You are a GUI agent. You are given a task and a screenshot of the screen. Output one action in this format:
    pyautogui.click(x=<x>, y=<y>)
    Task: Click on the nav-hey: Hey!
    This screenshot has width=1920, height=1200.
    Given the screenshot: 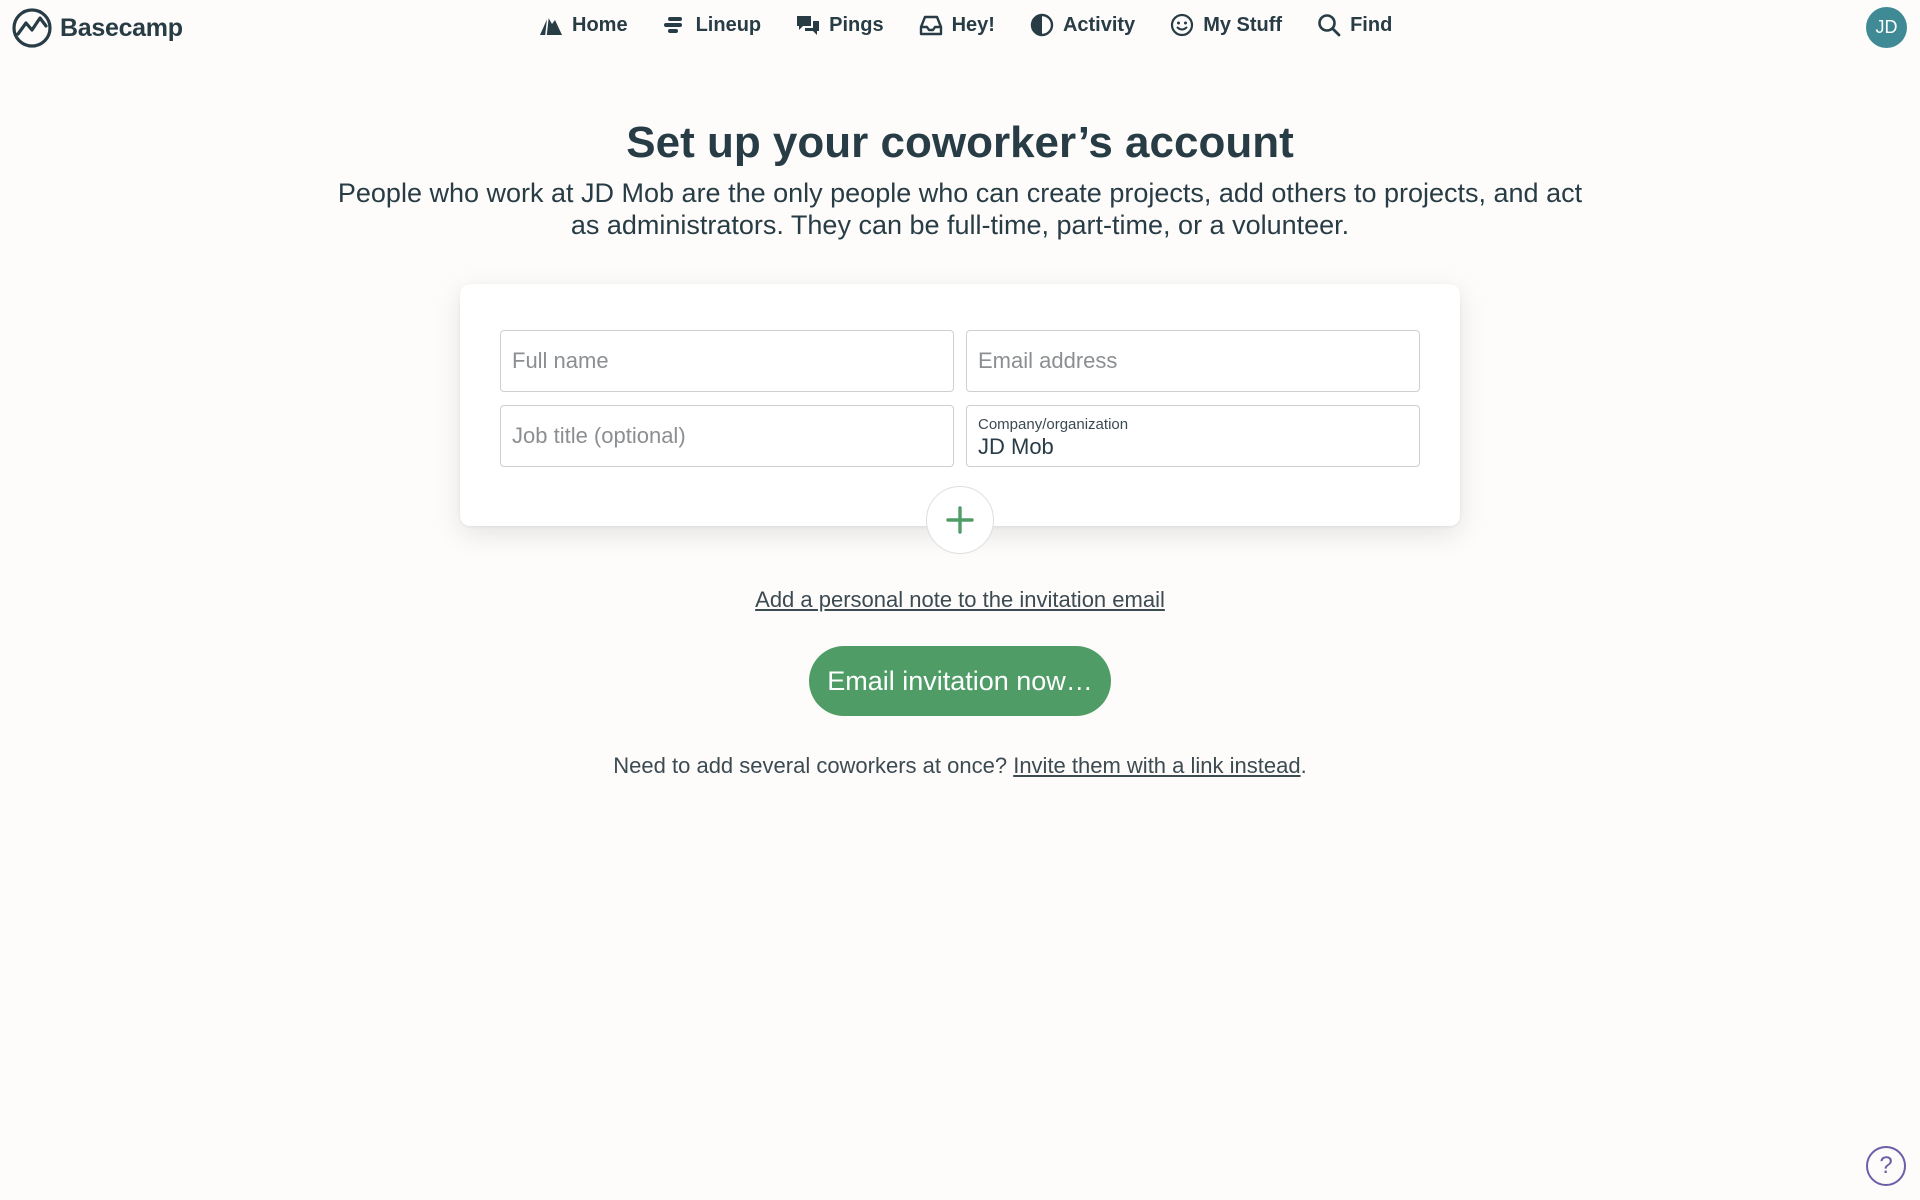 What is the action you would take?
    pyautogui.click(x=956, y=25)
    